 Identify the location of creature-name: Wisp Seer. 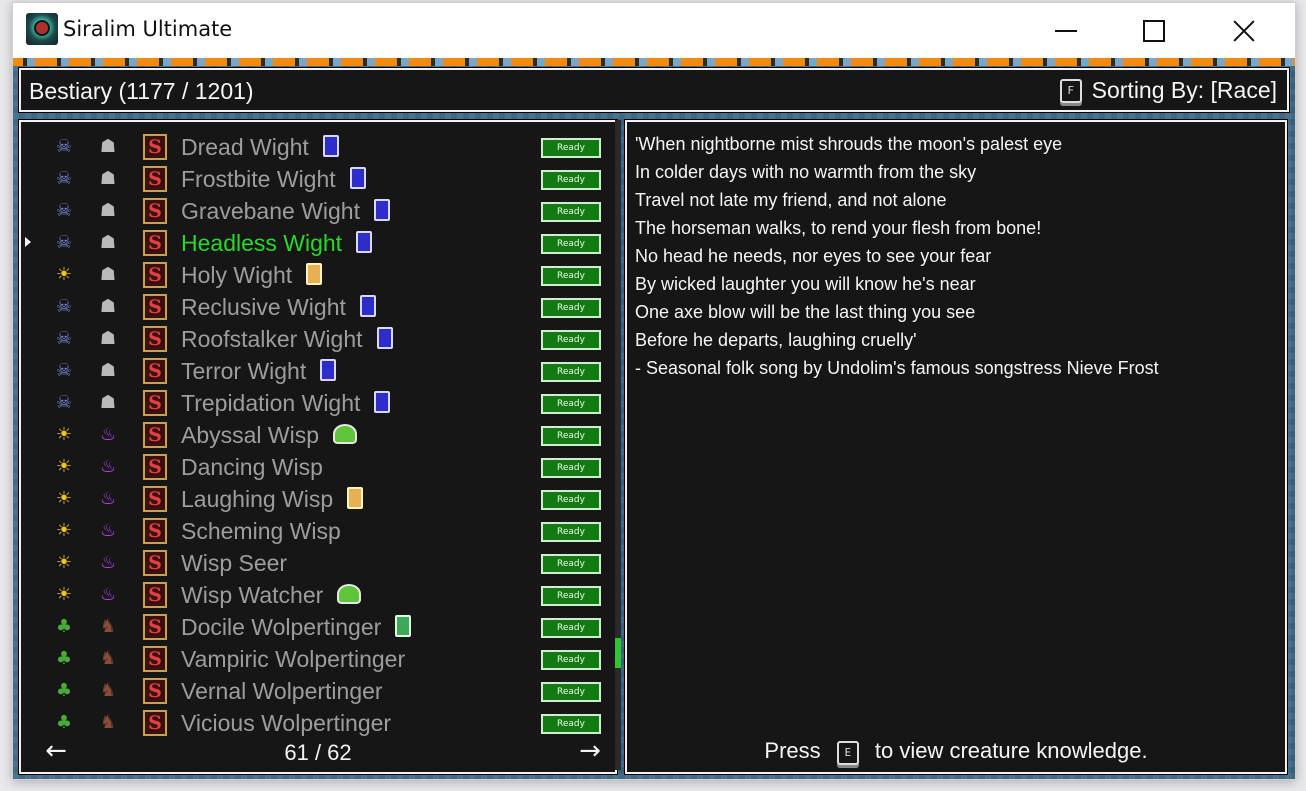
(234, 563).